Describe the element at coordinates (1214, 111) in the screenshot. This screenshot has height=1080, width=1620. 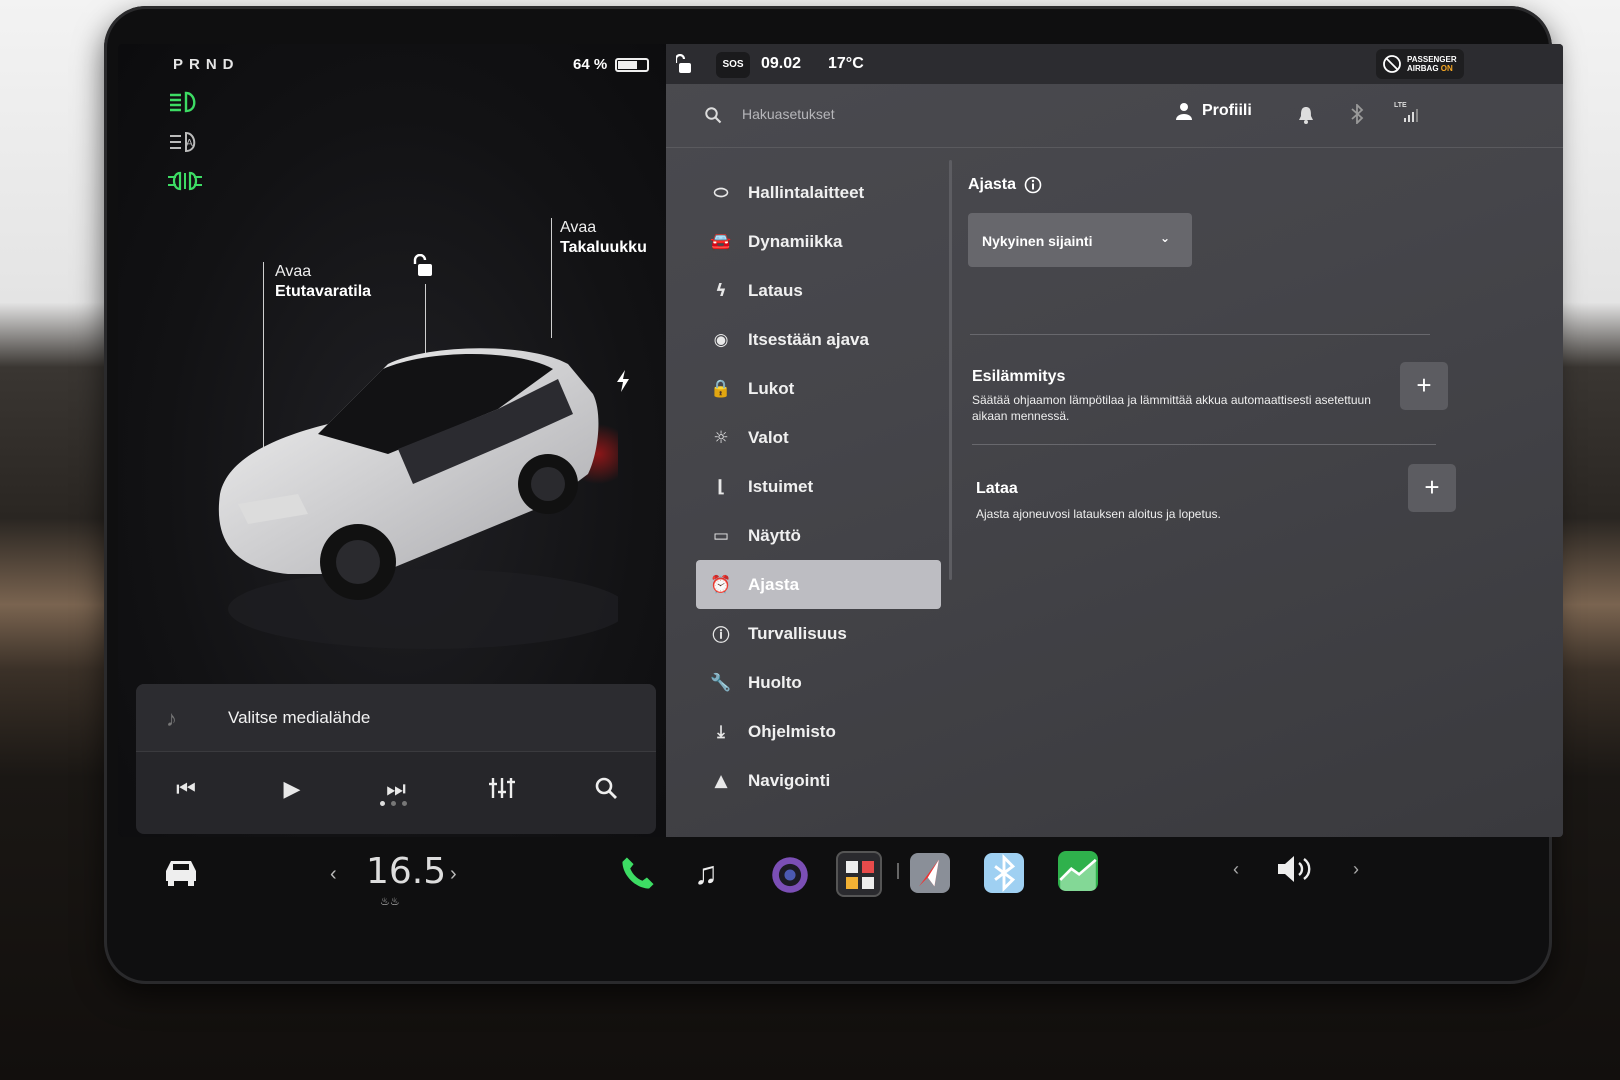
I see `profile-button: Profiili` at that location.